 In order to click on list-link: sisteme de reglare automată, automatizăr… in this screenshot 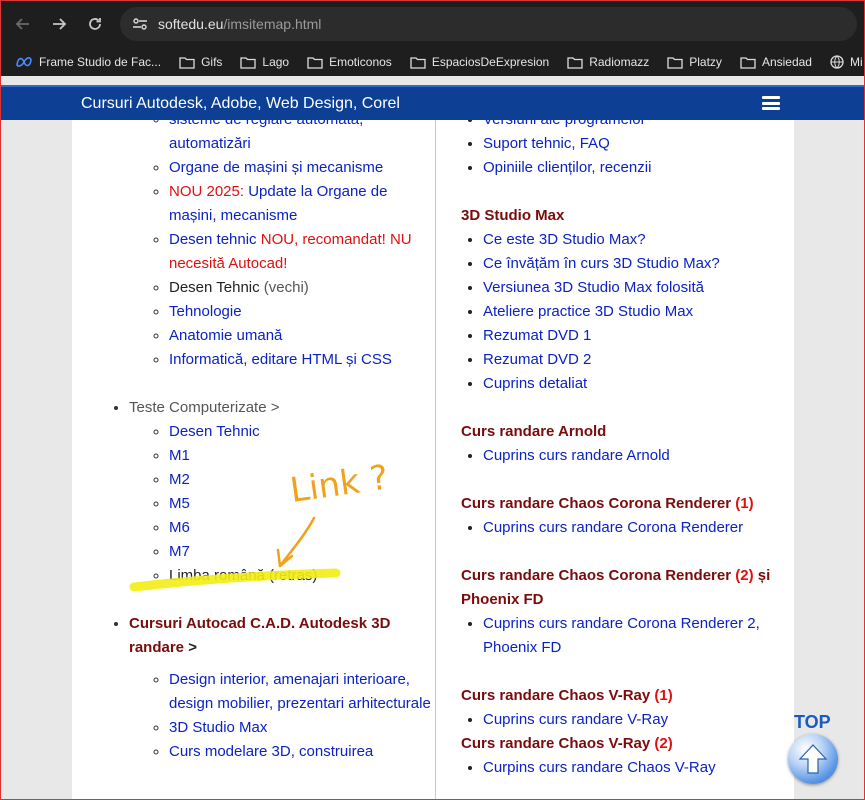, I will do `click(266, 136)`.